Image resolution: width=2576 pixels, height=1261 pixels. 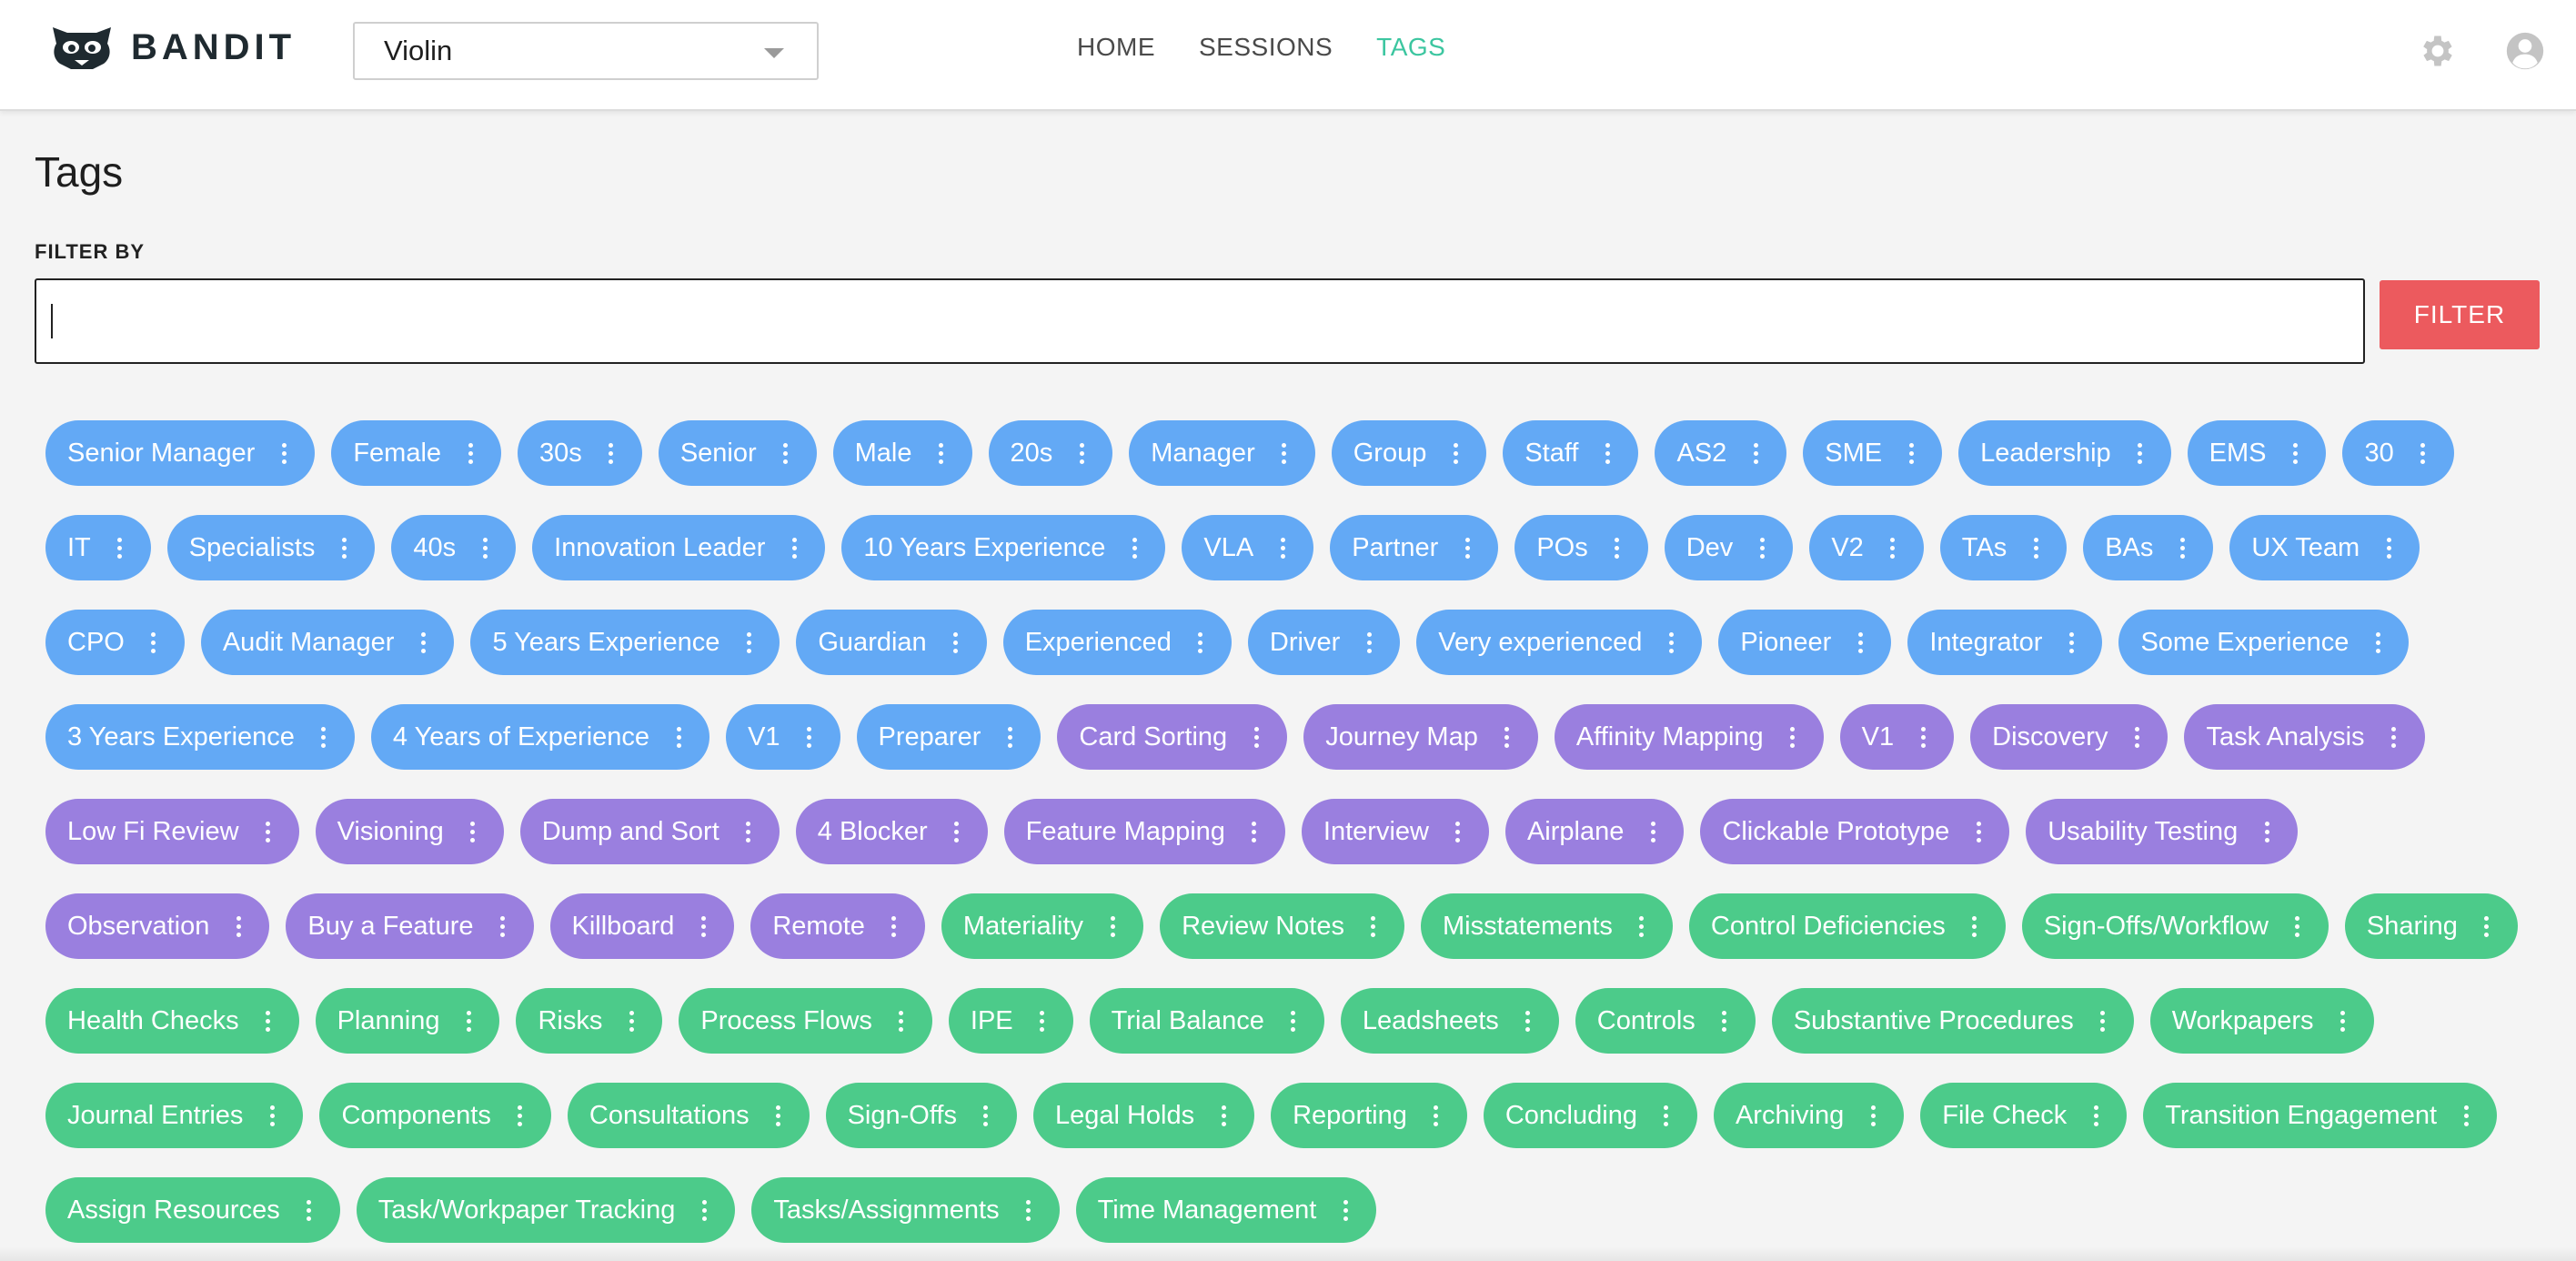 I want to click on tag-chip: 4 Years of Experience, so click(x=540, y=737).